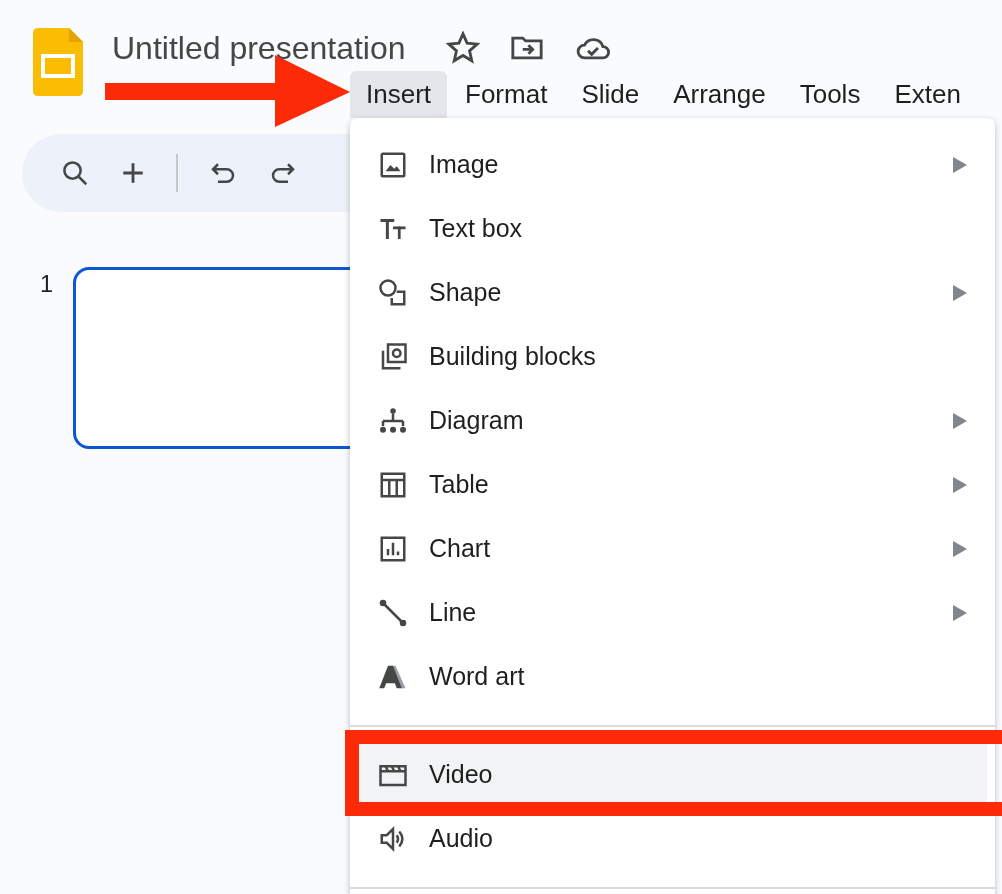 This screenshot has width=1002, height=894. I want to click on menu-option: Image, so click(672, 165).